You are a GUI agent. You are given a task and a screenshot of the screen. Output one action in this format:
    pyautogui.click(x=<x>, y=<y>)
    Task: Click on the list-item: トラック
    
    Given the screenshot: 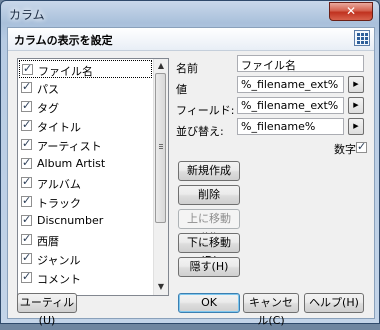 What is the action you would take?
    pyautogui.click(x=85, y=202)
    